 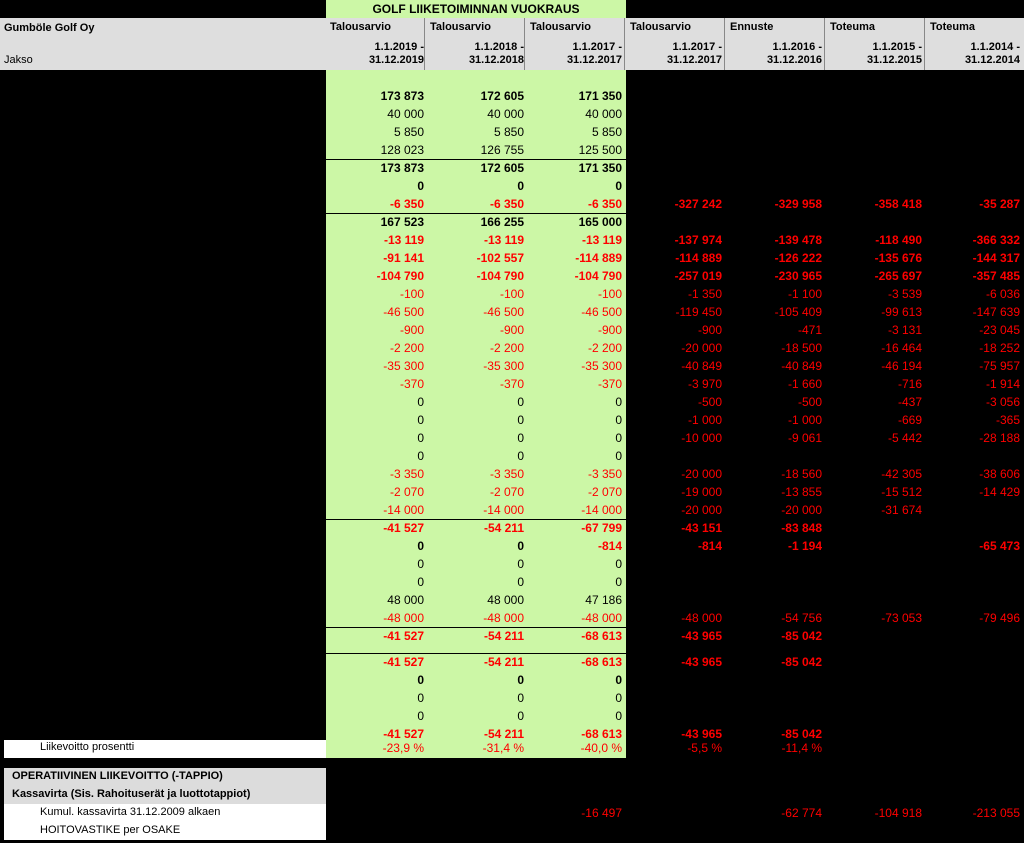 I want to click on table-cell: 47 186, so click(x=603, y=600).